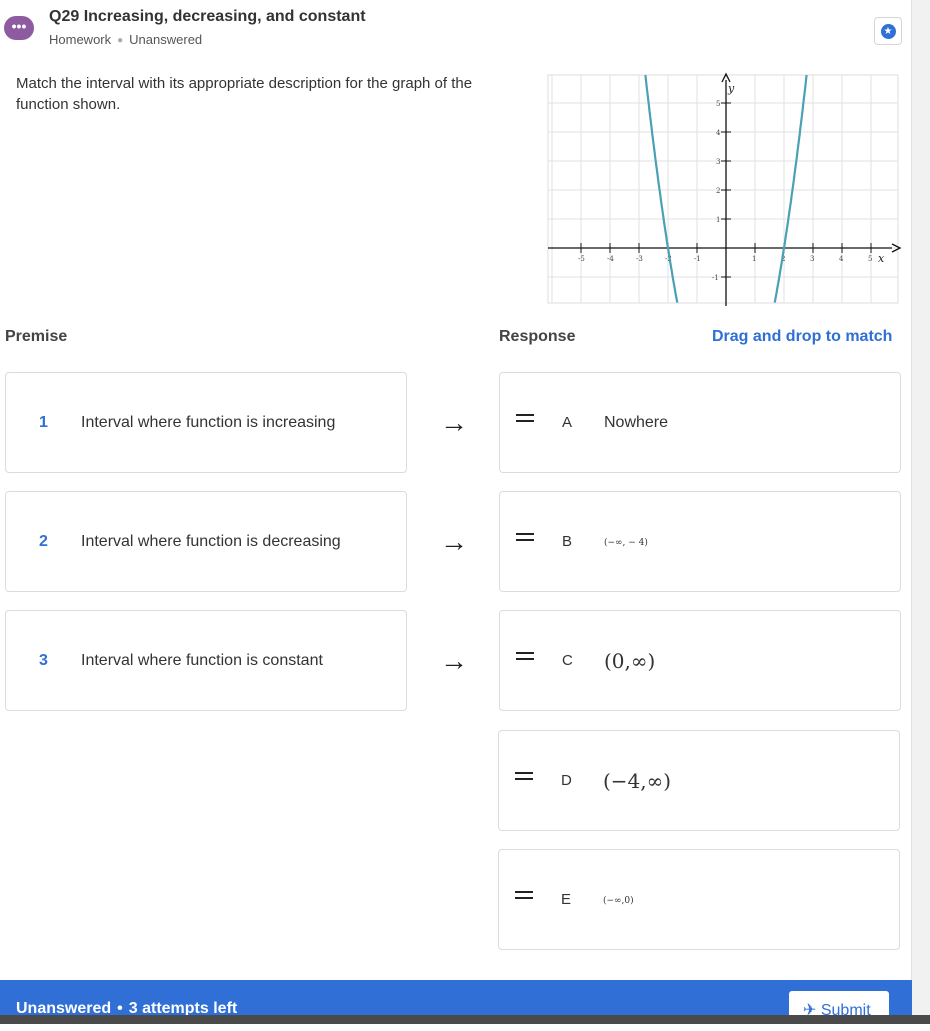 The image size is (930, 1031). What do you see at coordinates (566, 780) in the screenshot?
I see `response-letter: D` at bounding box center [566, 780].